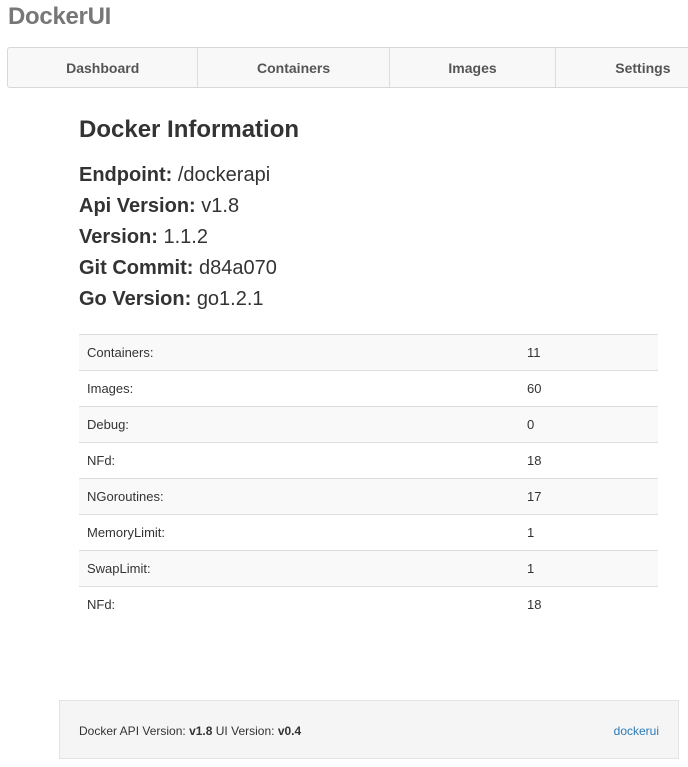  I want to click on stat-label: SwapLimit:, so click(299, 568).